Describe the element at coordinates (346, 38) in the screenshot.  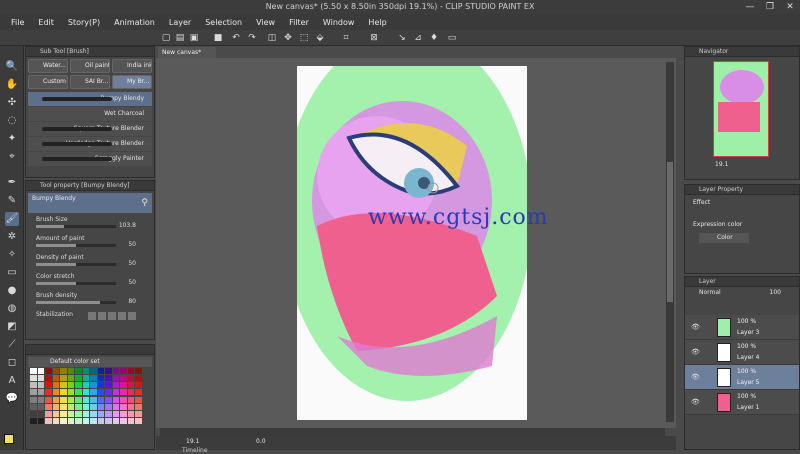
I see `crop-icon: ⌗` at that location.